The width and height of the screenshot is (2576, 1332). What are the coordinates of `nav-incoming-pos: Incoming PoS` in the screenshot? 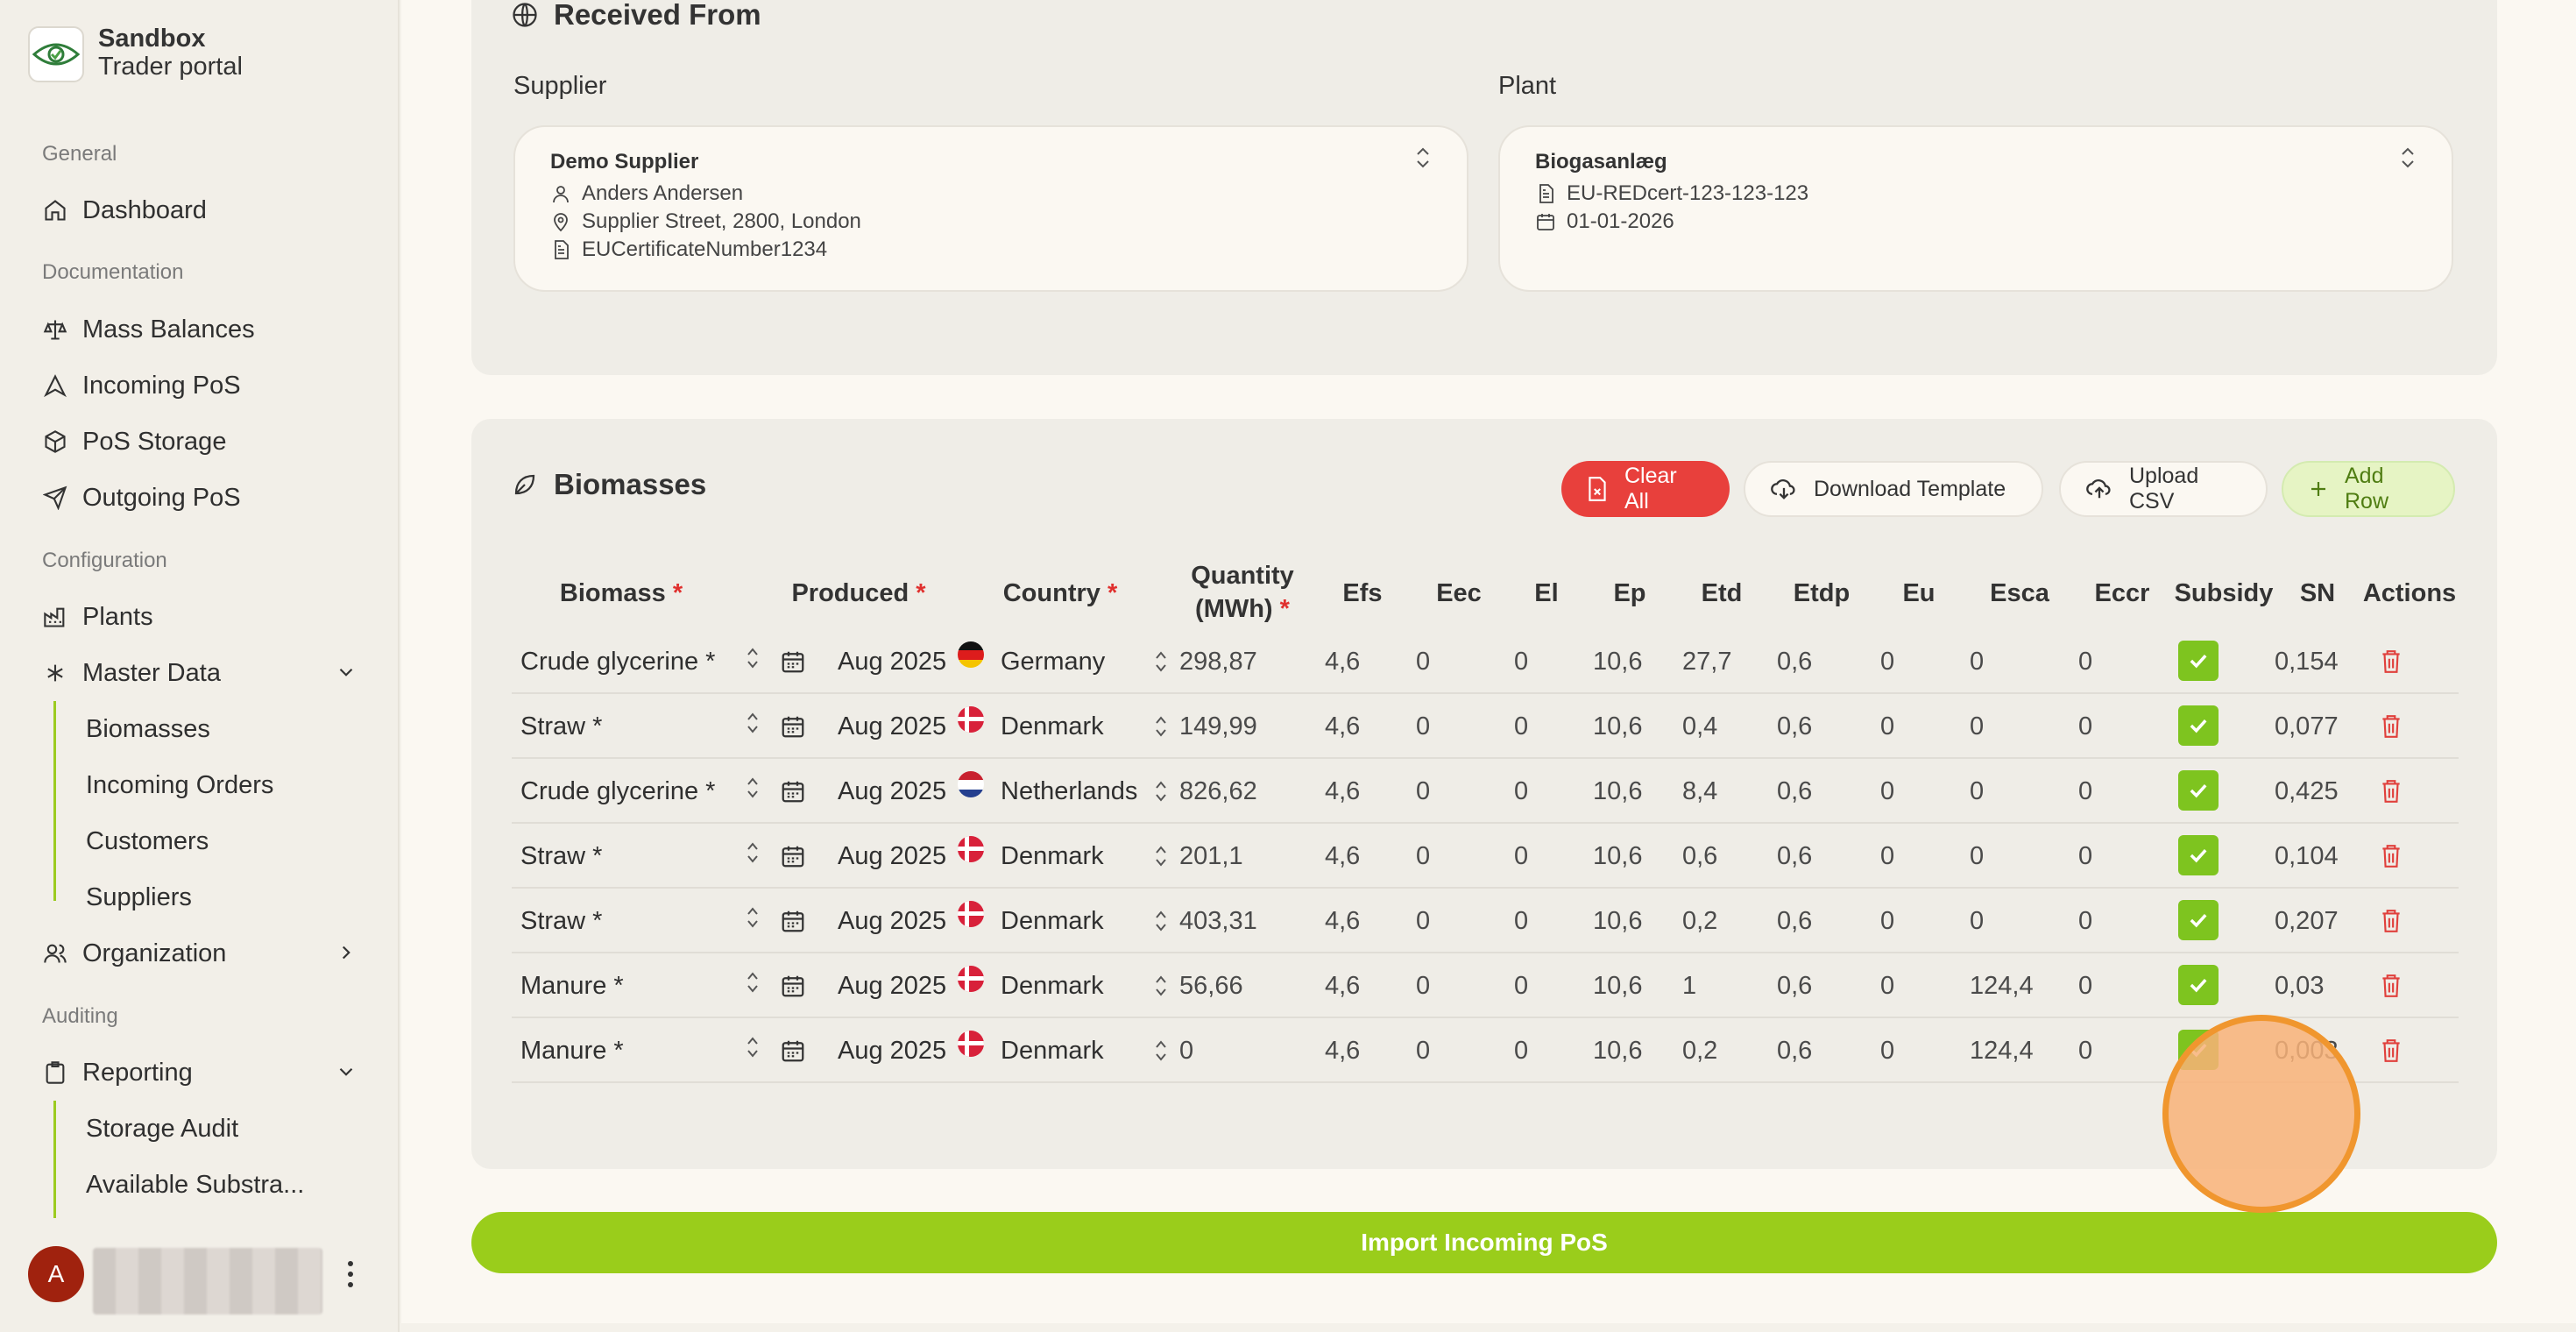 It's located at (199, 385).